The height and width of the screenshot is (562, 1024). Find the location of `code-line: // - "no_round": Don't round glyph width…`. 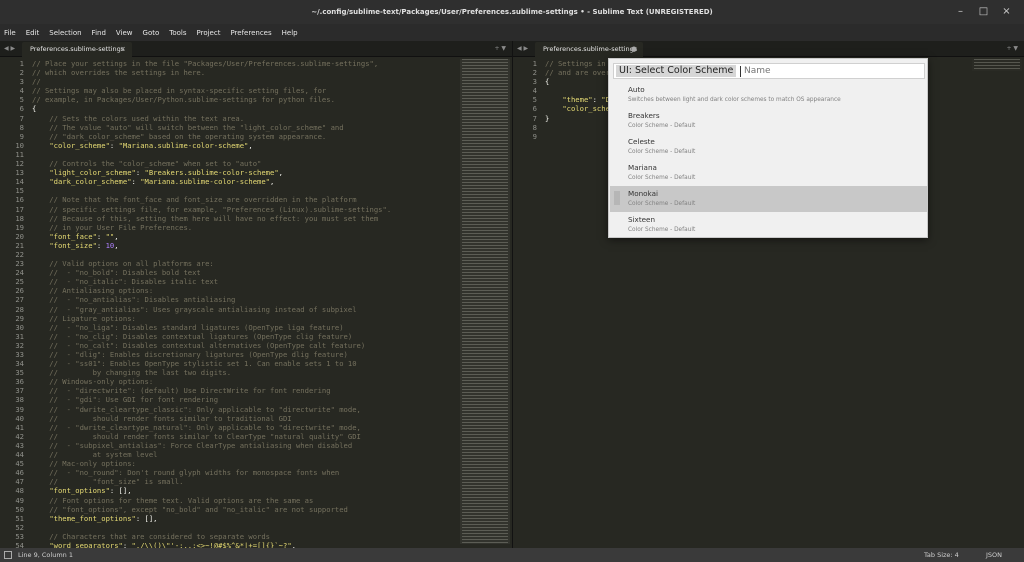

code-line: // - "no_round": Don't round glyph width… is located at coordinates (186, 473).